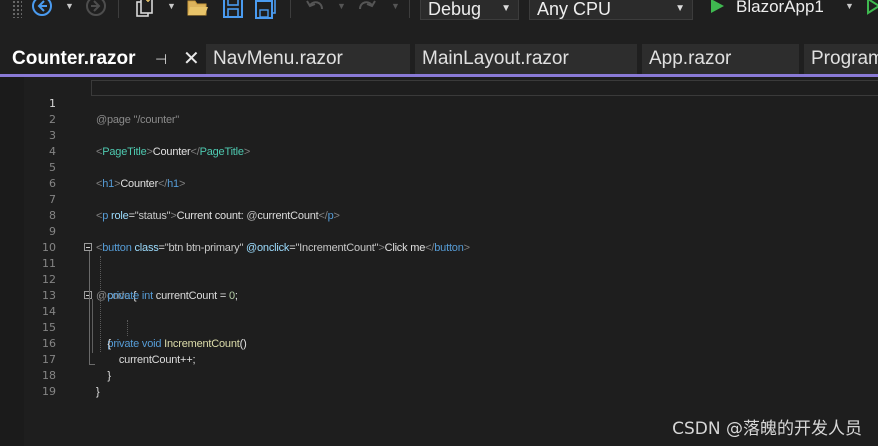 Image resolution: width=878 pixels, height=446 pixels. Describe the element at coordinates (439, 327) in the screenshot. I see `code-line: 15 {` at that location.